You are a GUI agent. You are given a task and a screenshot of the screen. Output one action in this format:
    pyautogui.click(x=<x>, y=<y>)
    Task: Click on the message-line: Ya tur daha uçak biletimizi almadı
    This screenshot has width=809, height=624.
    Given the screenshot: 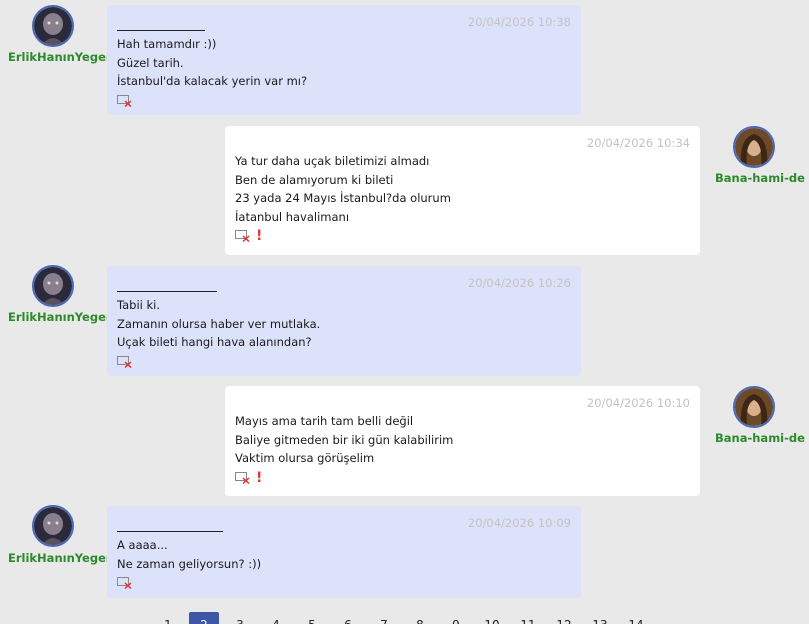 What is the action you would take?
    pyautogui.click(x=332, y=161)
    